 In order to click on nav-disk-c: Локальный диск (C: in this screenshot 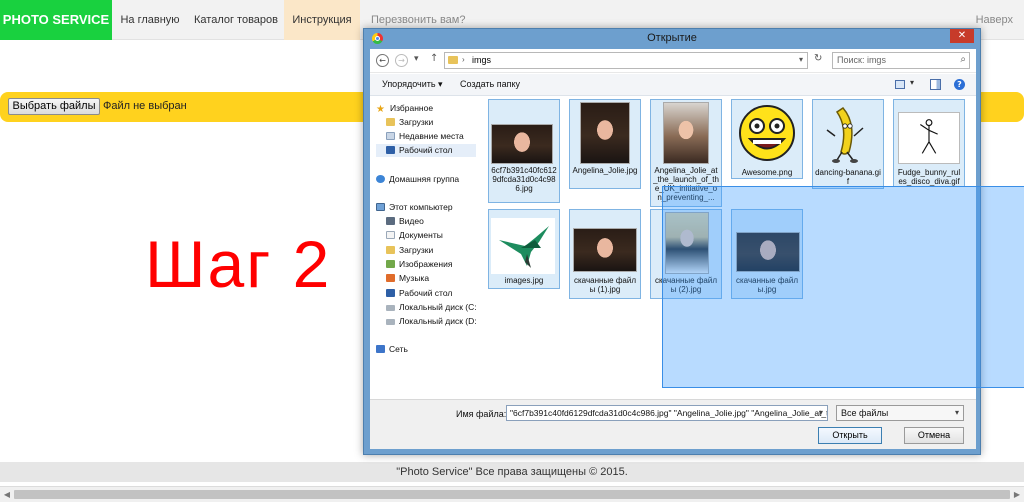, I will do `click(431, 307)`.